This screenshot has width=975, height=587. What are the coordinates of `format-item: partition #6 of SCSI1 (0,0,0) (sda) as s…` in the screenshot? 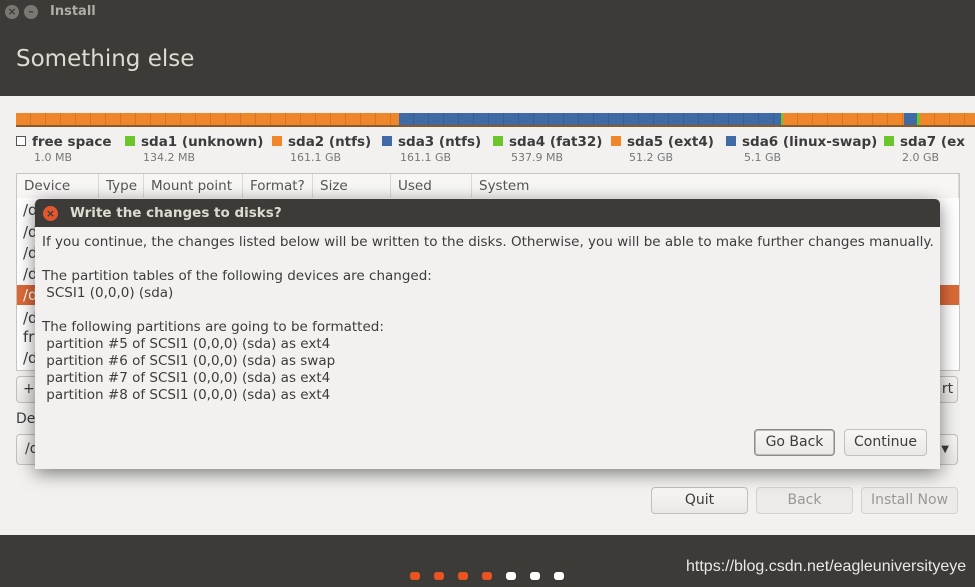 It's located at (189, 361).